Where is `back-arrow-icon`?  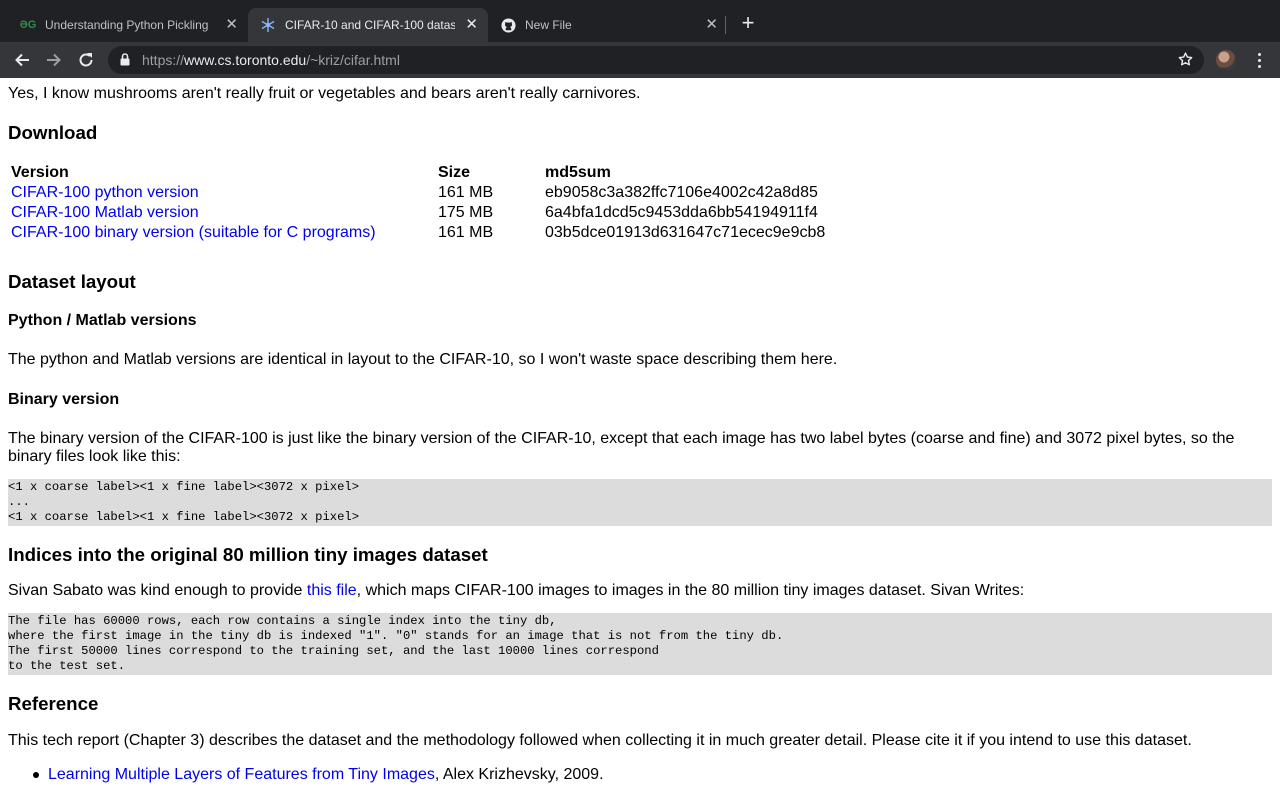
back-arrow-icon is located at coordinates (22, 60).